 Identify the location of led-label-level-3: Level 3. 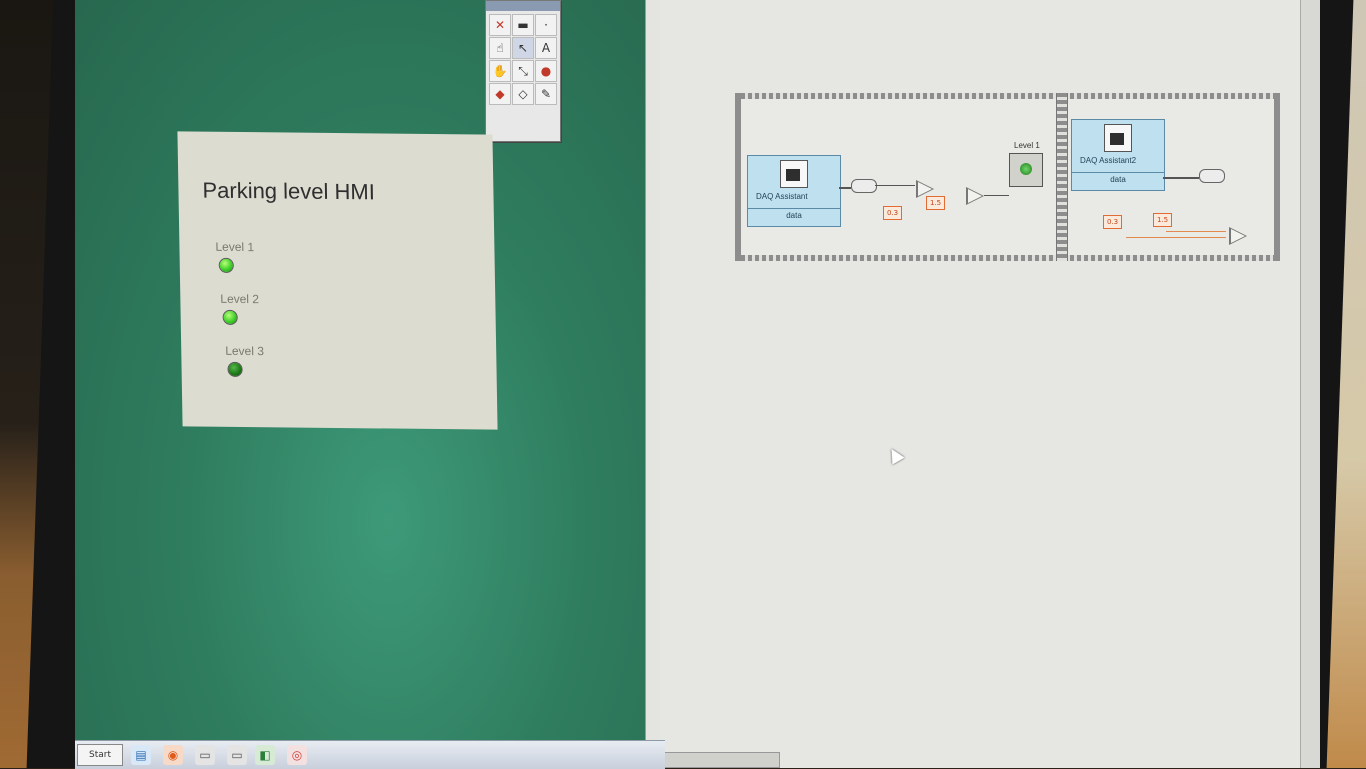
(245, 351).